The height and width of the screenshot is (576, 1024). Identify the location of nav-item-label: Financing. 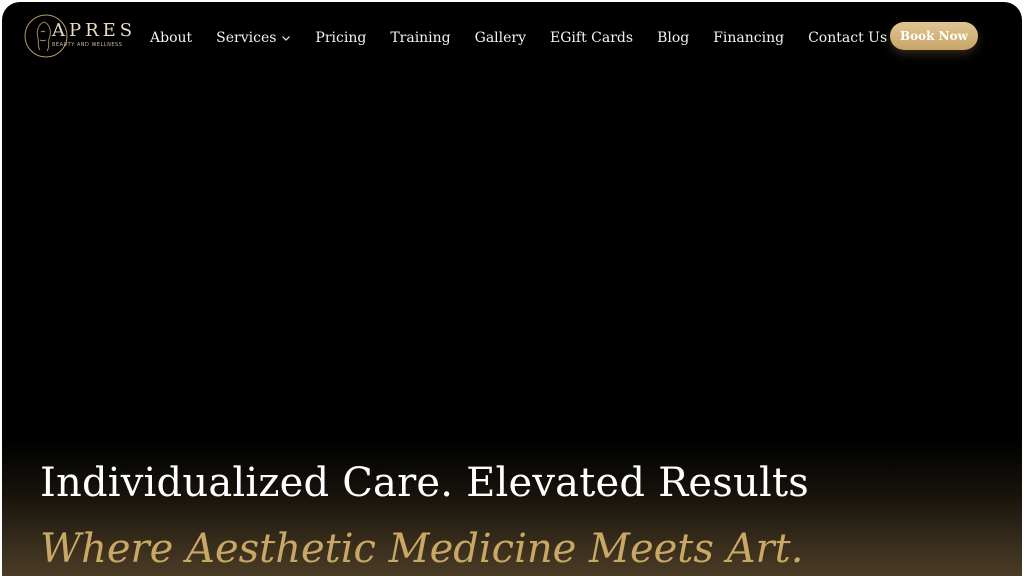
(749, 38).